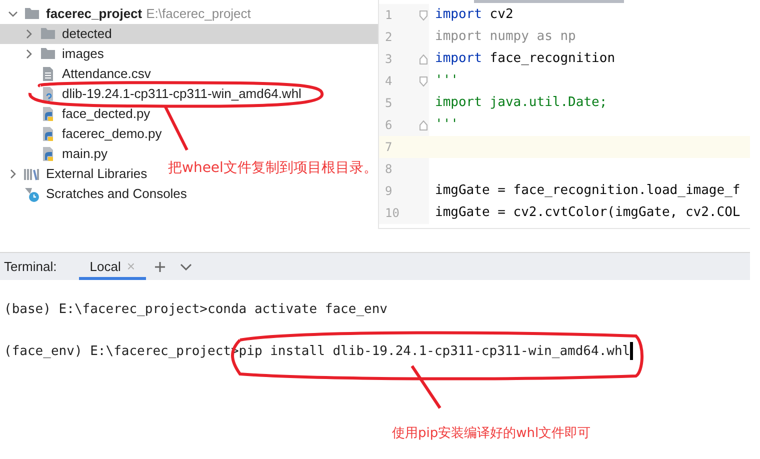 Image resolution: width=760 pixels, height=459 pixels. What do you see at coordinates (388, 103) in the screenshot?
I see `line-number: 5` at bounding box center [388, 103].